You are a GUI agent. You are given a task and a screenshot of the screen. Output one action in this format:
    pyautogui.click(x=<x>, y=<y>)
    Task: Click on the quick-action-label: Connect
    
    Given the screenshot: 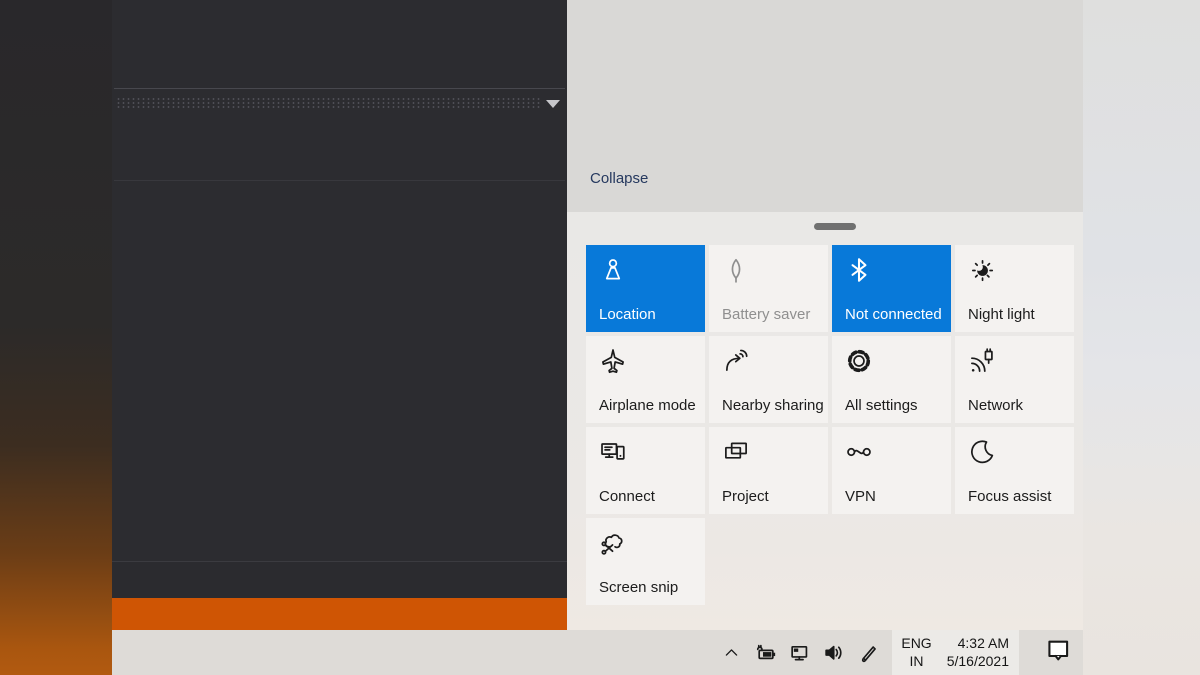 What is the action you would take?
    pyautogui.click(x=627, y=496)
    